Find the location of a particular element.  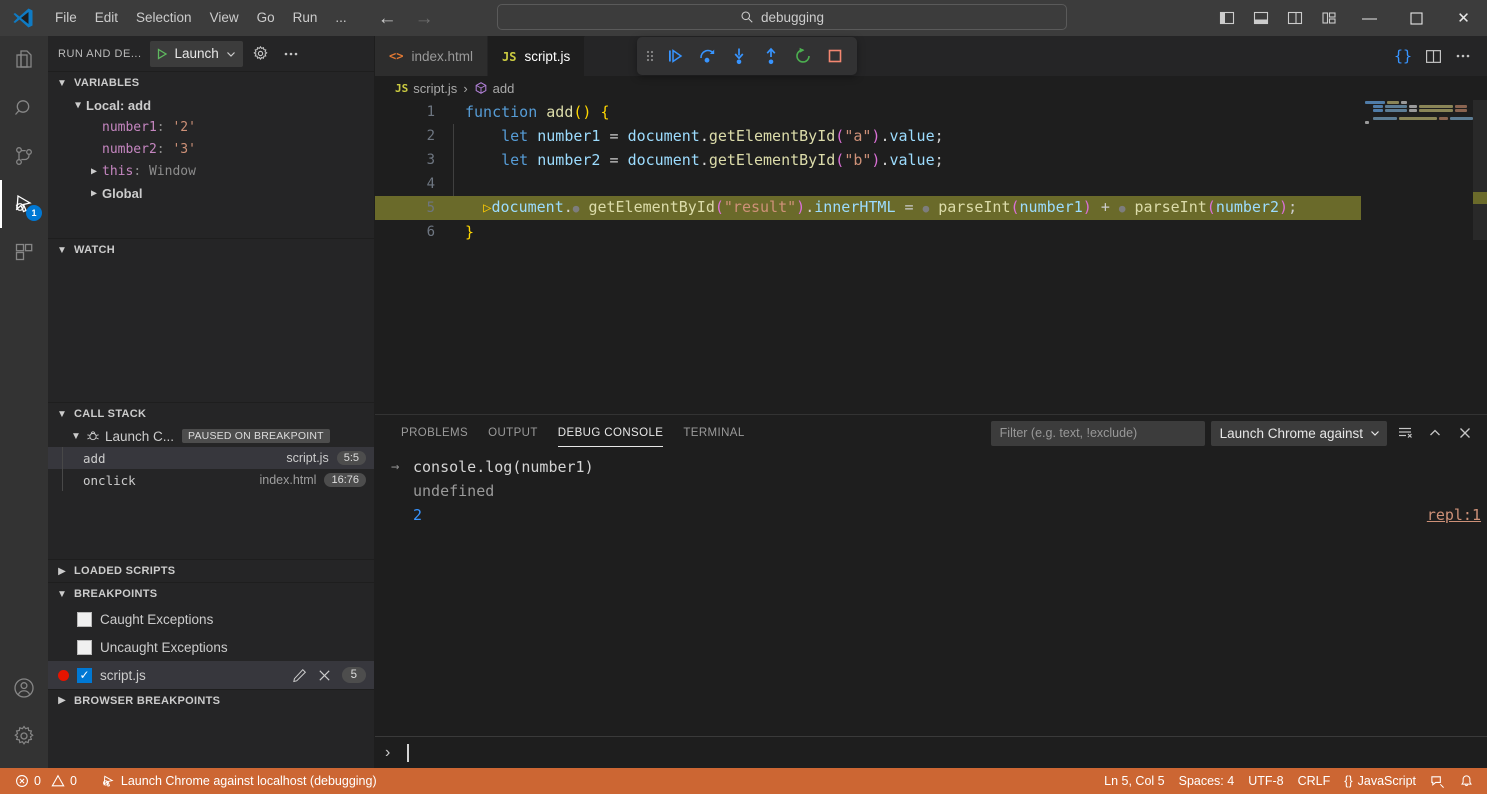

overview-ruler is located at coordinates (1480, 257).